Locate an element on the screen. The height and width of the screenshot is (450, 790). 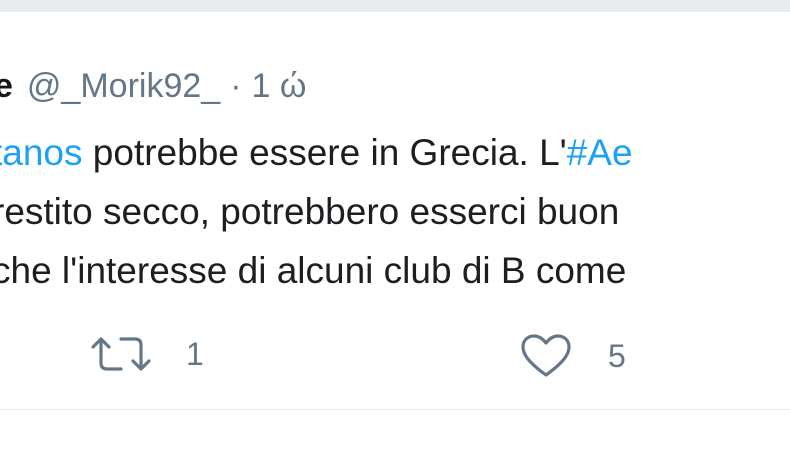
tweet-text-line-2: restito secco, potrebbero esserci buon is located at coordinates (310, 211).